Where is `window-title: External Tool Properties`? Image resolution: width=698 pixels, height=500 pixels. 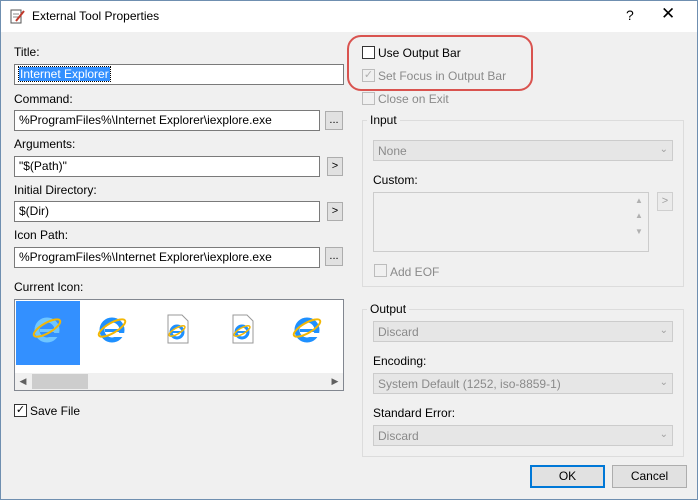
window-title: External Tool Properties is located at coordinates (96, 16).